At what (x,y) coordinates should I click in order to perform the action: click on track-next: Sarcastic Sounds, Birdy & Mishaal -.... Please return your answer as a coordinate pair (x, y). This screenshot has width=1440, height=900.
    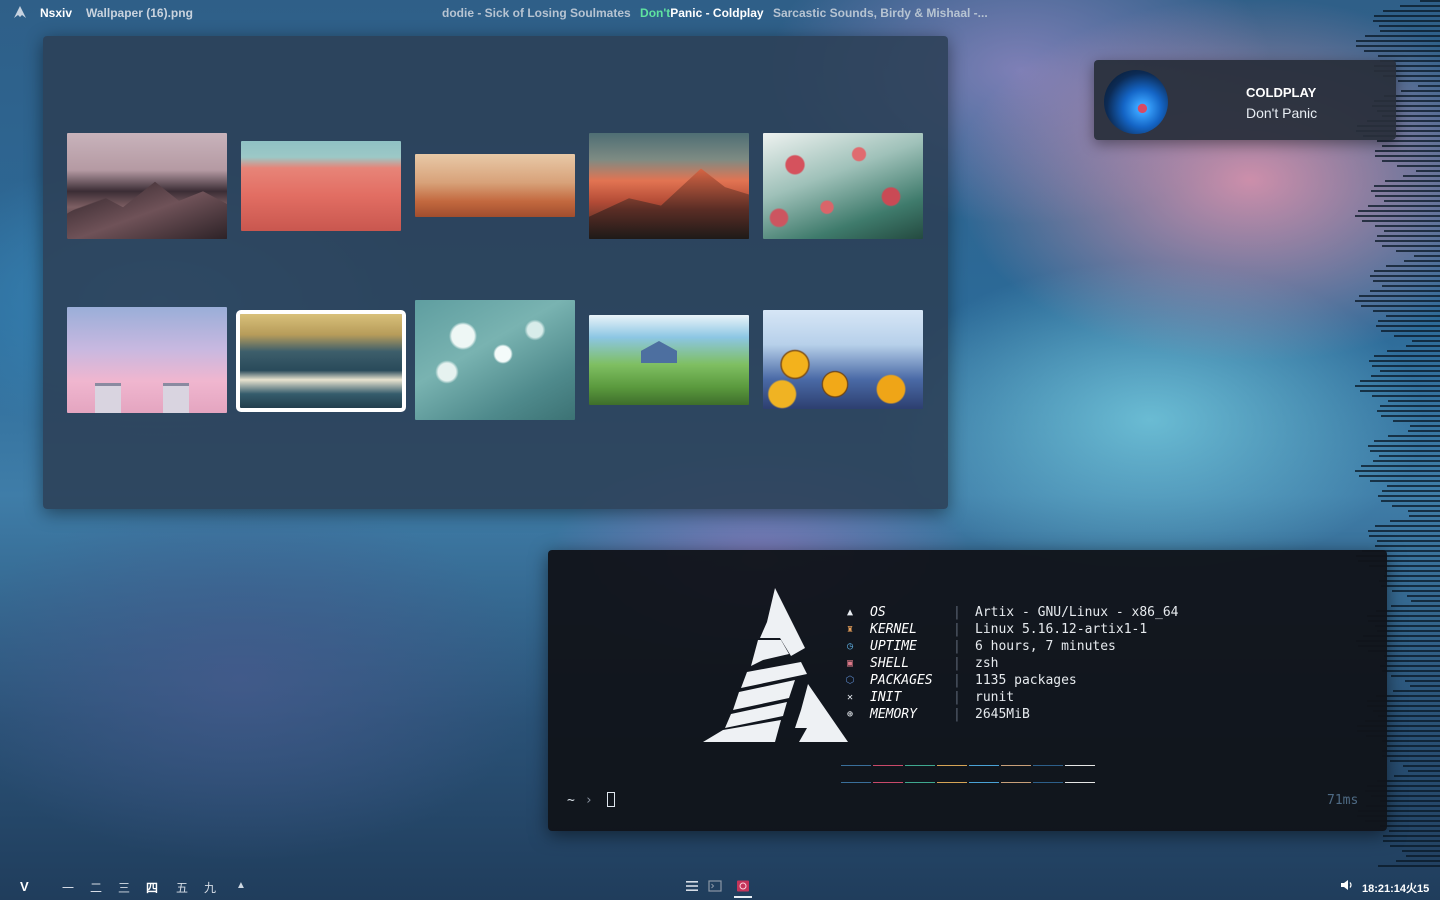
    Looking at the image, I should click on (880, 13).